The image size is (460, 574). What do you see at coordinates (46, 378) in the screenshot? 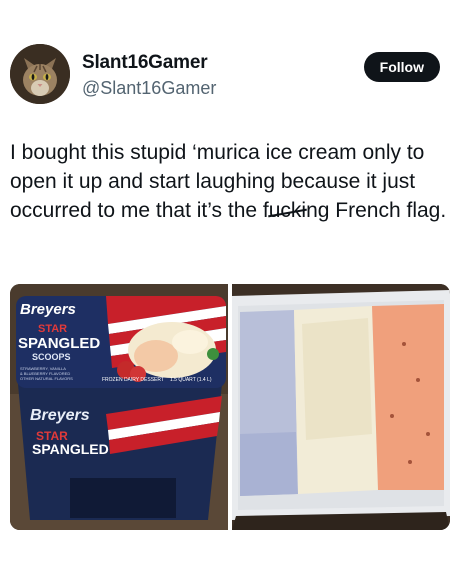
I see `fine-print-line: OTHER NATURAL FLAVORS` at bounding box center [46, 378].